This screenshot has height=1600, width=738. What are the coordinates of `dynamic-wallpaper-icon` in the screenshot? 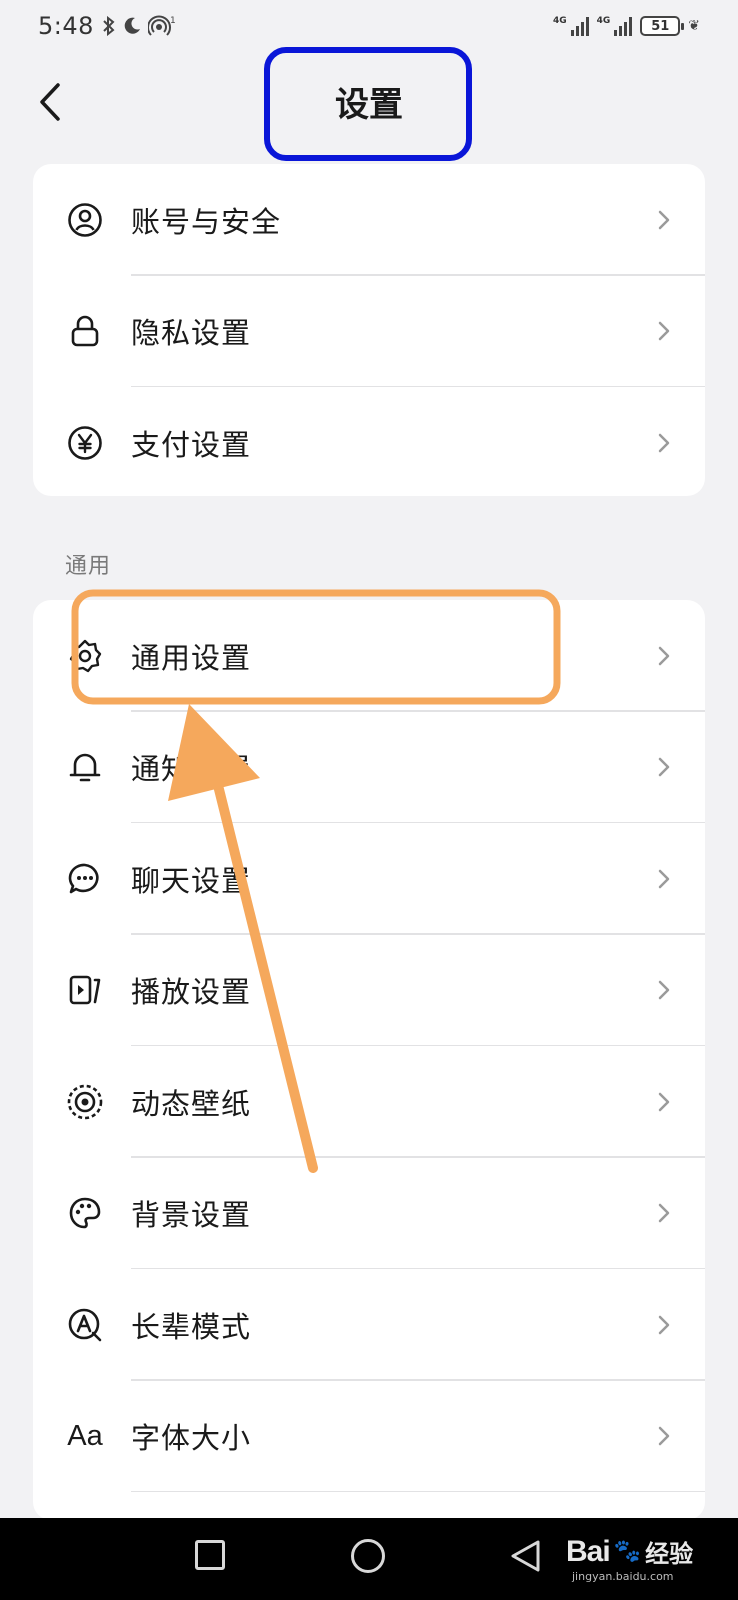 It's located at (85, 1102).